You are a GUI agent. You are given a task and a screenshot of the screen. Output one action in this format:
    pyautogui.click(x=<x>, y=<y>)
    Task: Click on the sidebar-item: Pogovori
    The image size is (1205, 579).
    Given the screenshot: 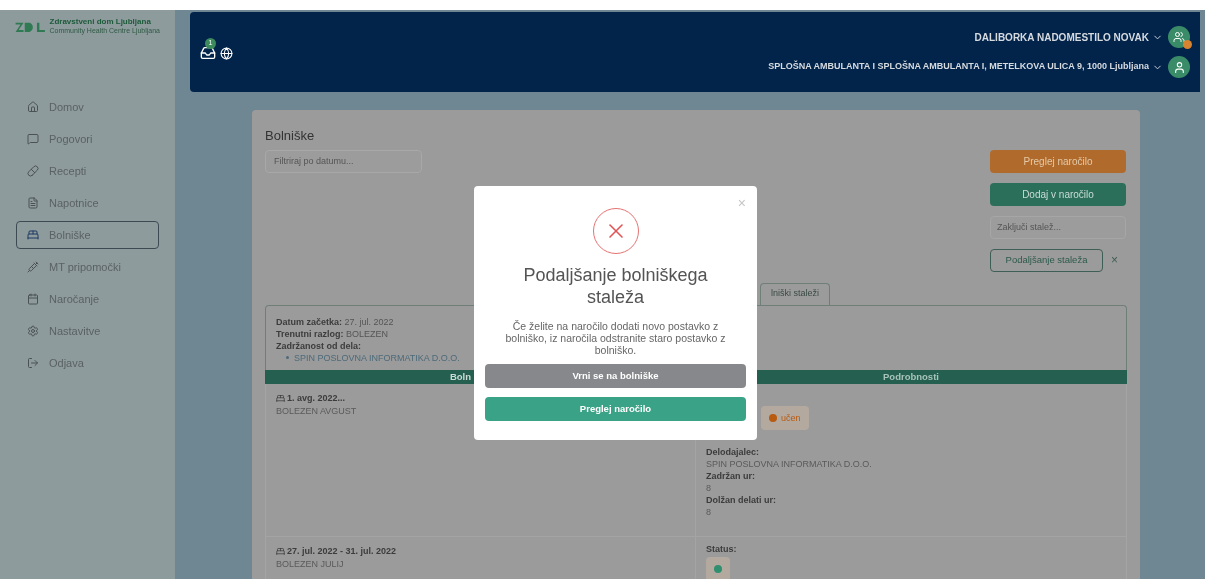 What is the action you would take?
    pyautogui.click(x=87, y=139)
    